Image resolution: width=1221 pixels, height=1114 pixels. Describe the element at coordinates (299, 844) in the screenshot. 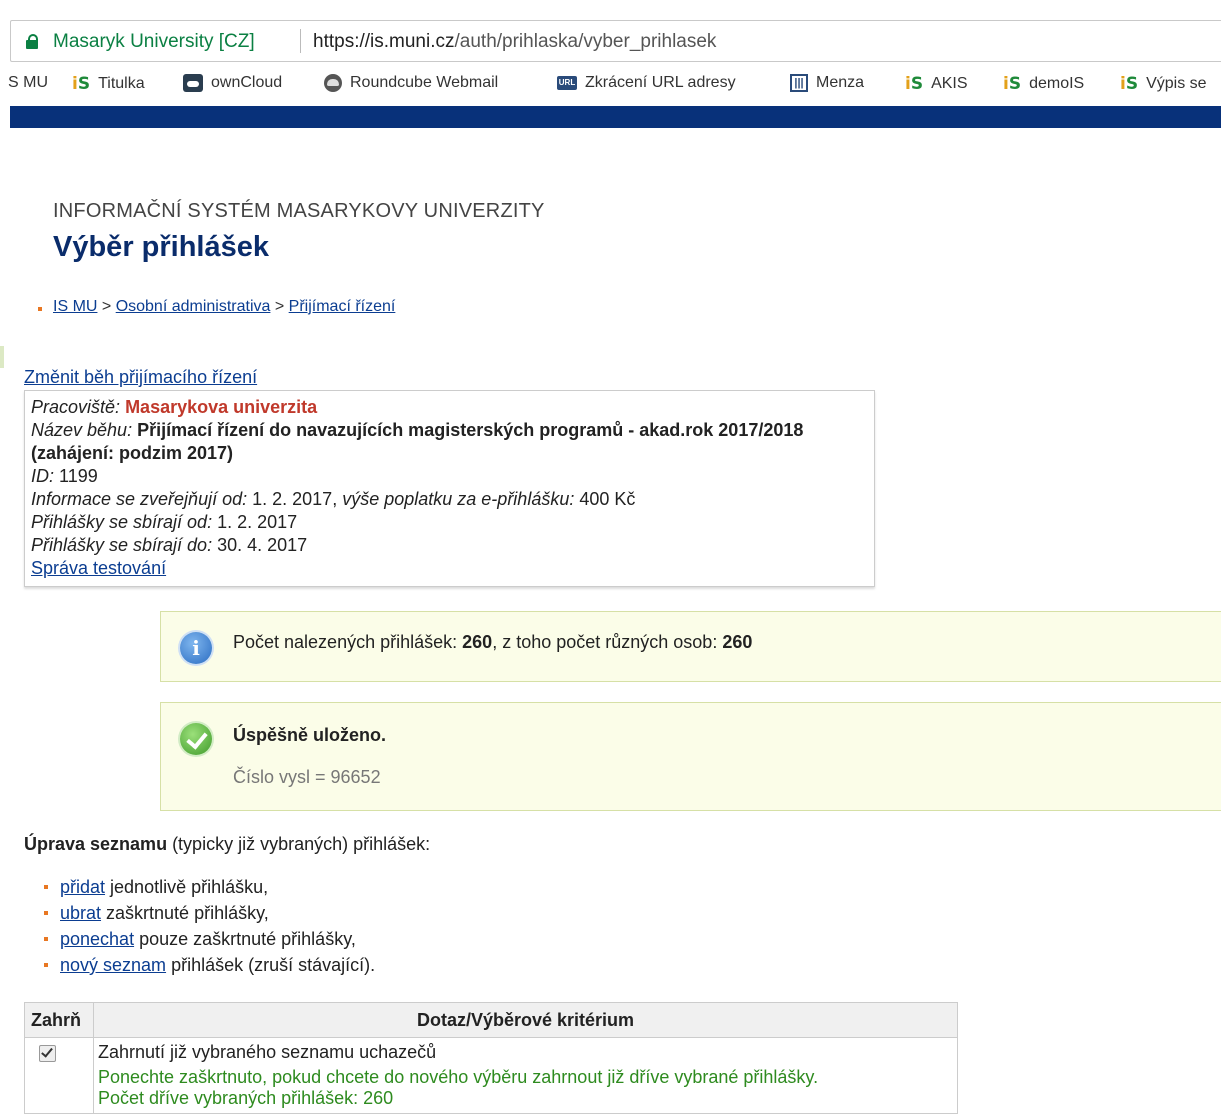

I see `edit-heading-rest: (typicky již vybraných) přihlášek:` at that location.